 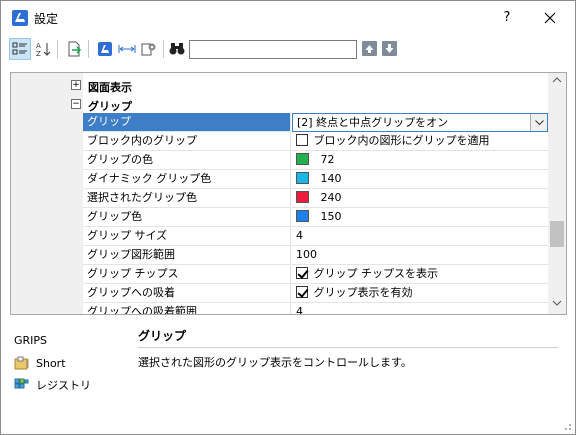 I want to click on property-row-grip-snap-range: グリップへの吸着範囲 4, so click(x=279, y=308).